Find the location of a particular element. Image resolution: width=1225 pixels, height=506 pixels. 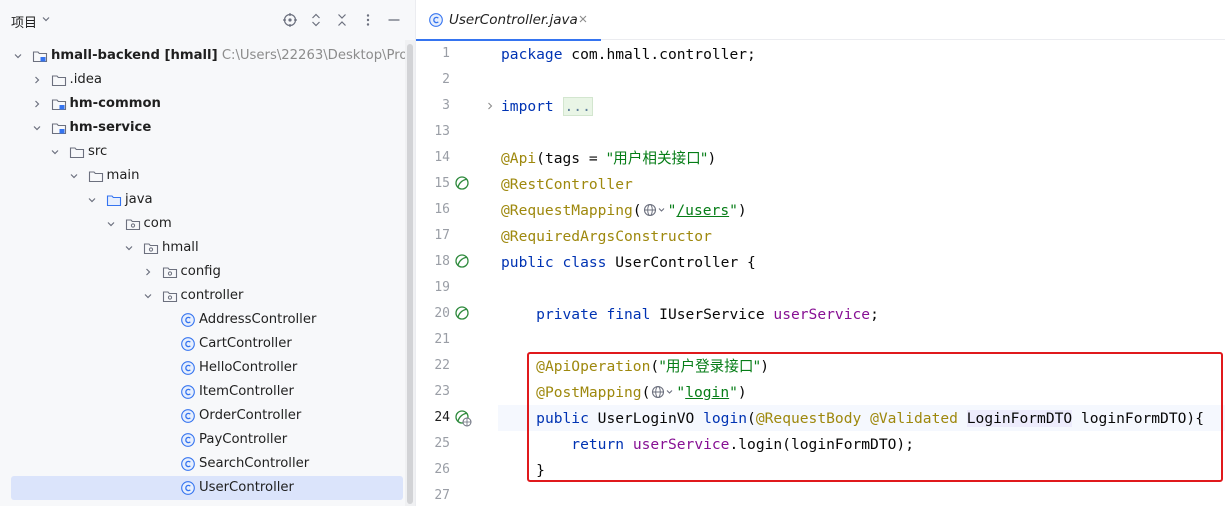

line-number: 3 is located at coordinates (430, 105).